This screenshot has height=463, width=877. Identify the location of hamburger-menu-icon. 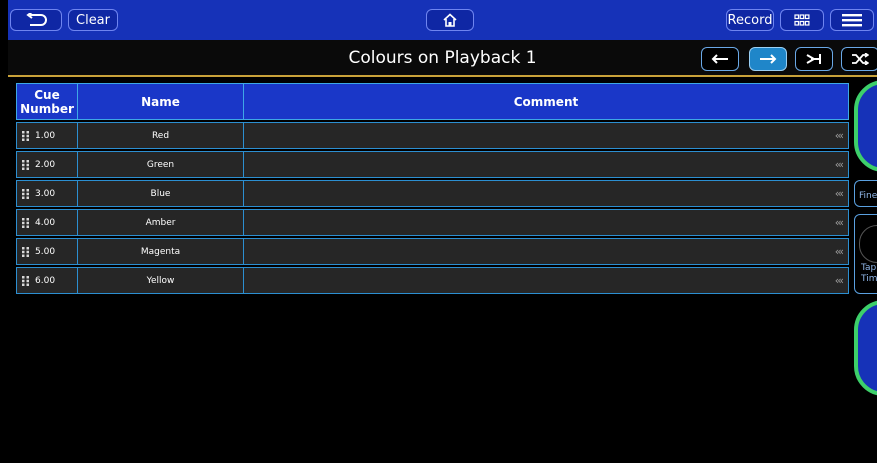
(852, 20).